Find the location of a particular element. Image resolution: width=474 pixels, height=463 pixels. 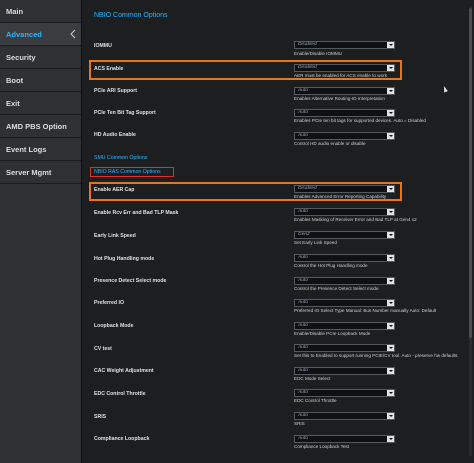

sidebar-item-advanced: Advanced is located at coordinates (40, 34).